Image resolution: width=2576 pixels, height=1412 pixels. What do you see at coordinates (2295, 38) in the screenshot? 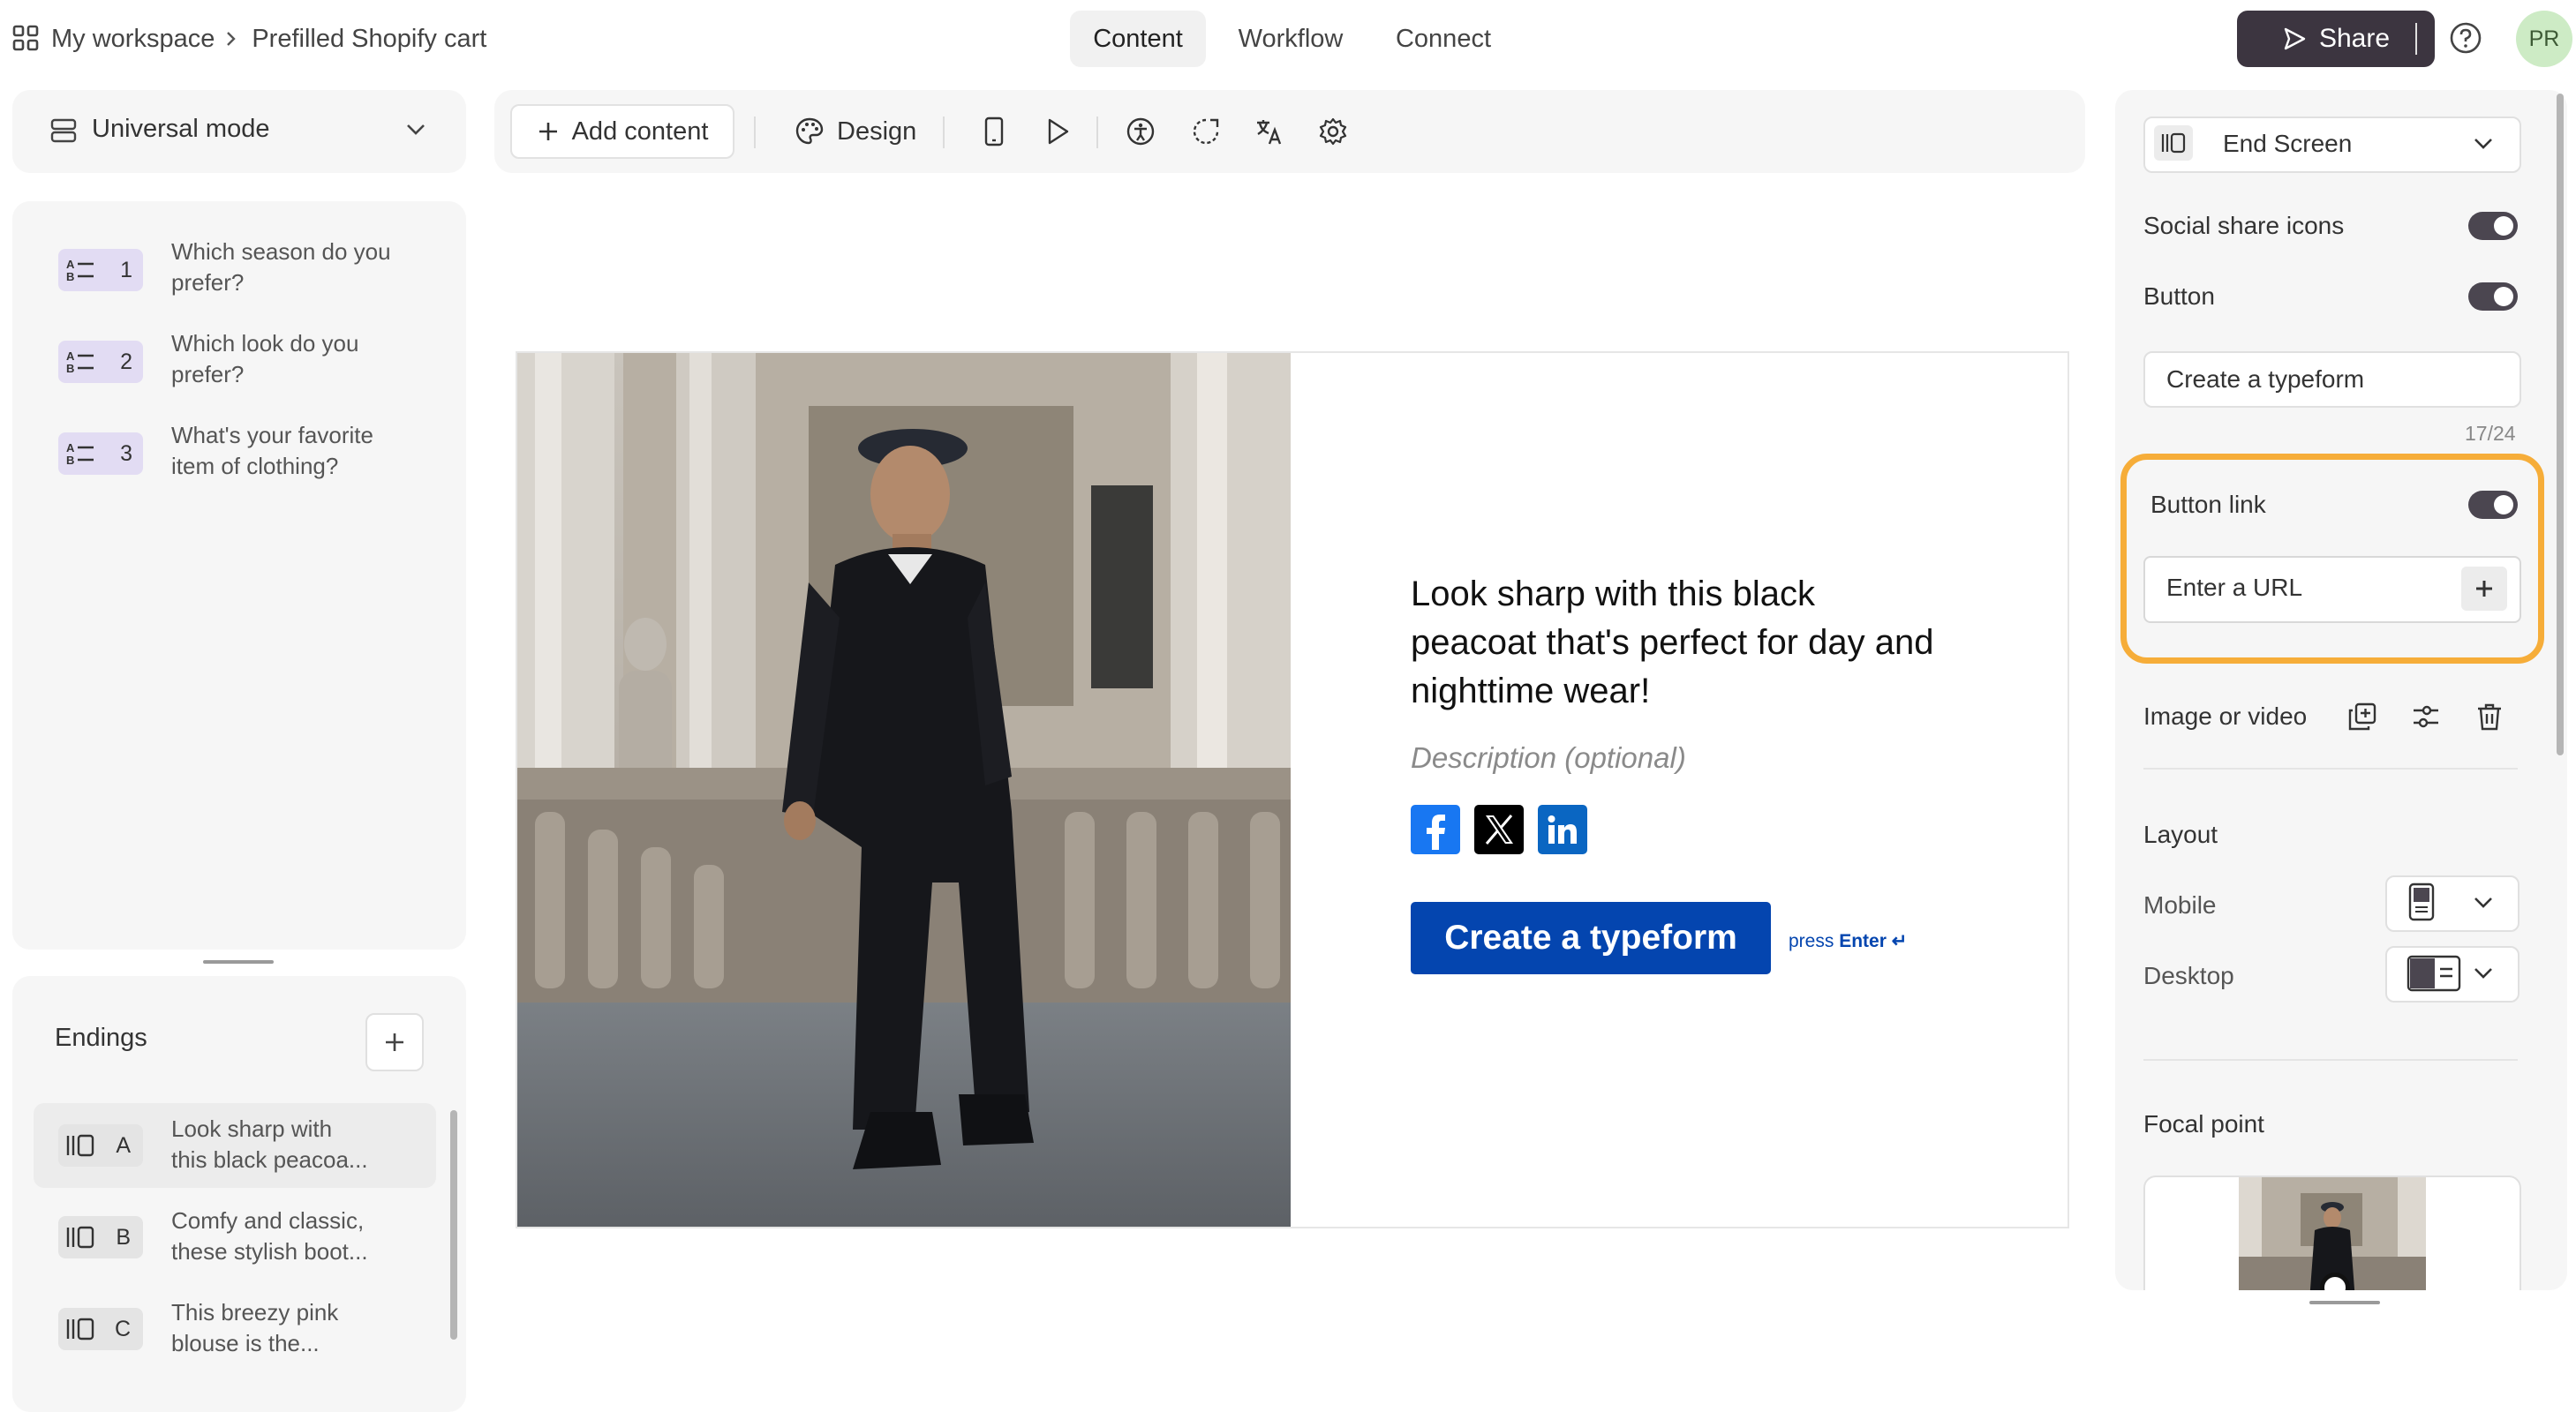
I see `send-icon` at bounding box center [2295, 38].